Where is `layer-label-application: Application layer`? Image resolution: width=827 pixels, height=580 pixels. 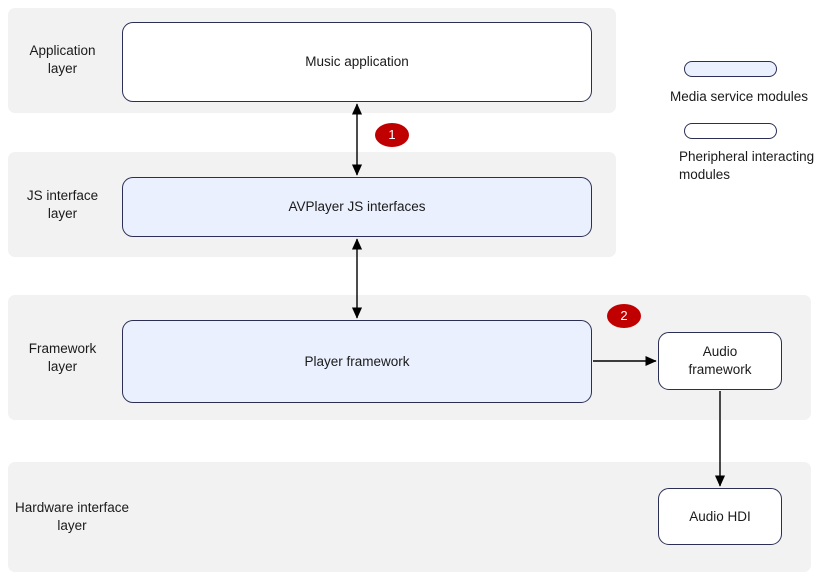 layer-label-application: Application layer is located at coordinates (62, 59).